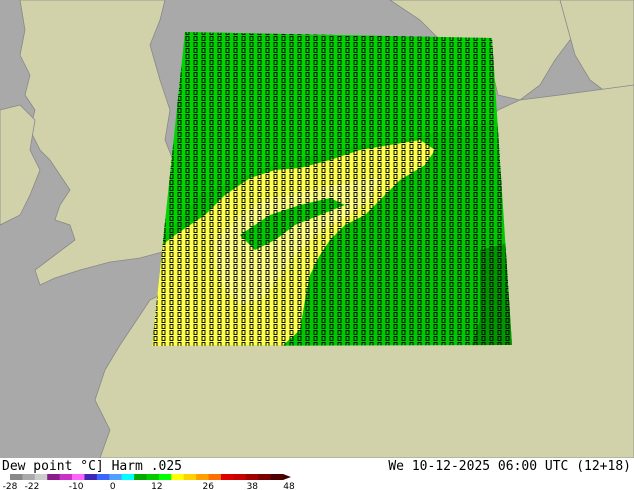 Image resolution: width=634 pixels, height=490 pixels. I want to click on valid-time: We 10-12-2025 06:00 UTC (12+18), so click(509, 466).